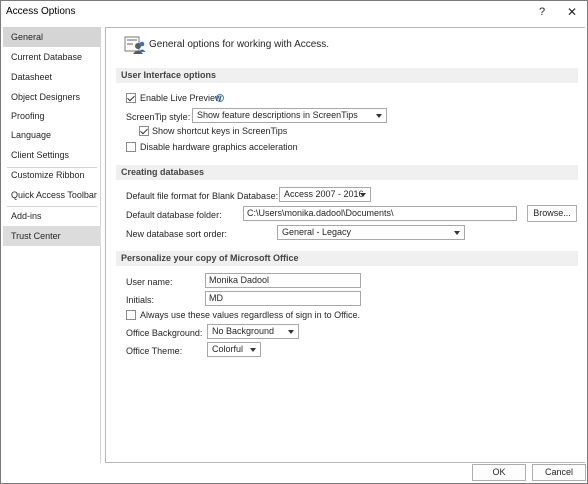 The width and height of the screenshot is (588, 484). I want to click on office-theme-select: Colorful, so click(234, 349).